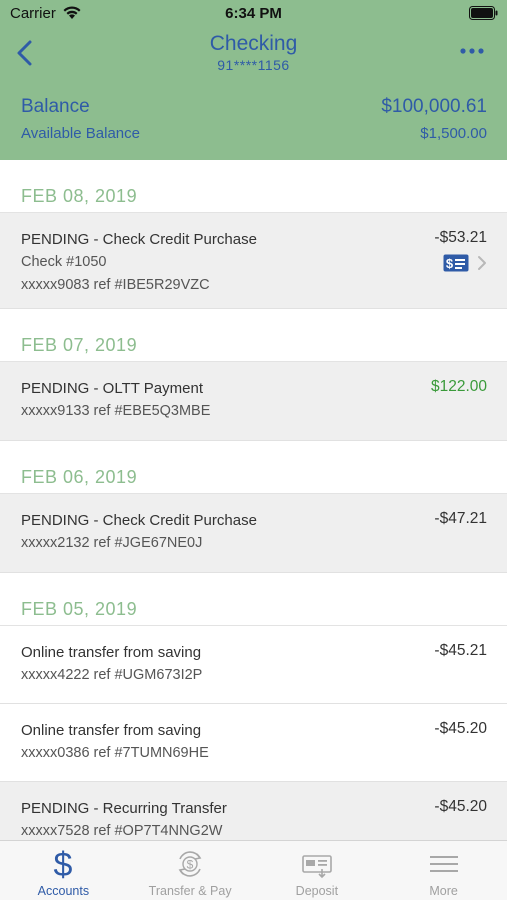  I want to click on menu-icon, so click(444, 866).